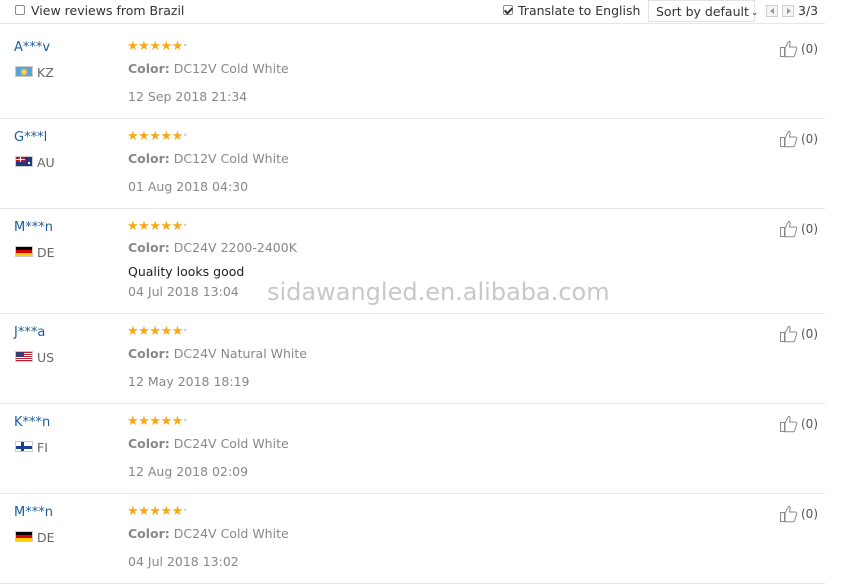  What do you see at coordinates (24, 161) in the screenshot?
I see `flag-au-icon` at bounding box center [24, 161].